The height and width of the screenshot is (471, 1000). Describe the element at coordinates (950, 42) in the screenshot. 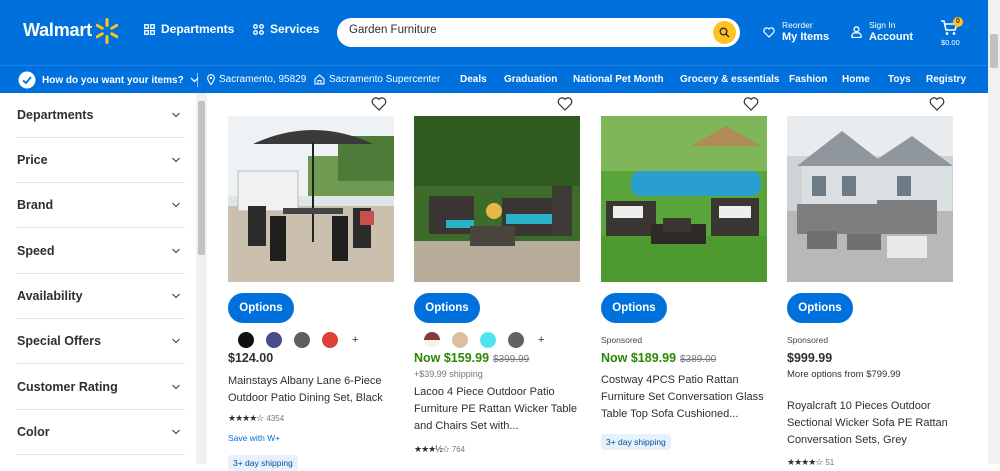

I see `cart-total: $0.00` at that location.